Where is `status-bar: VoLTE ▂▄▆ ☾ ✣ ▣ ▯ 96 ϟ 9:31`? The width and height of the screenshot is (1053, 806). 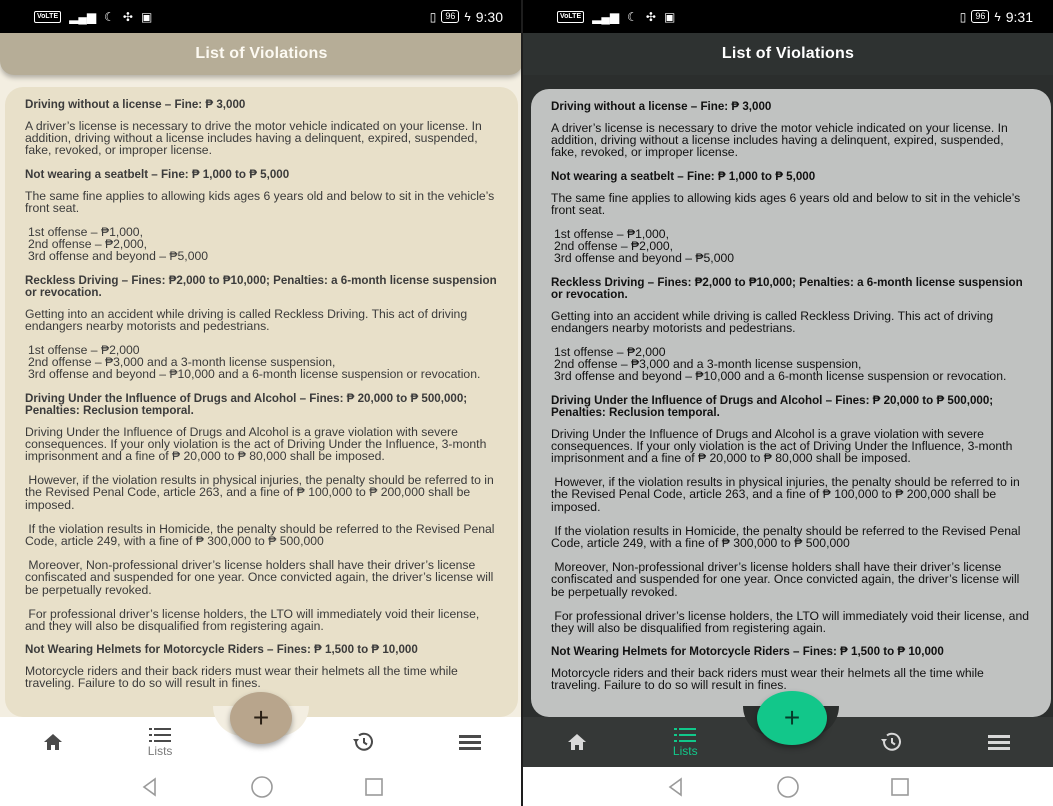
status-bar: VoLTE ▂▄▆ ☾ ✣ ▣ ▯ 96 ϟ 9:31 is located at coordinates (788, 16).